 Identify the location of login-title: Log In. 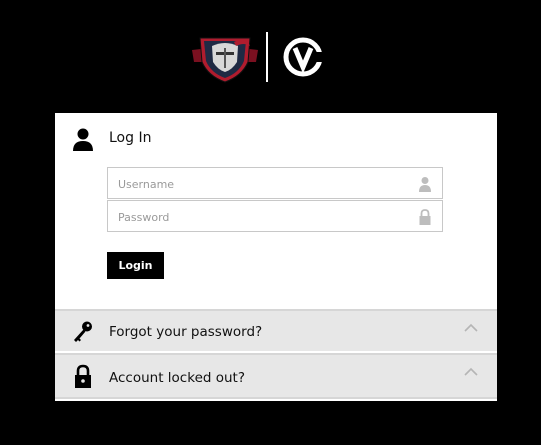
(130, 138).